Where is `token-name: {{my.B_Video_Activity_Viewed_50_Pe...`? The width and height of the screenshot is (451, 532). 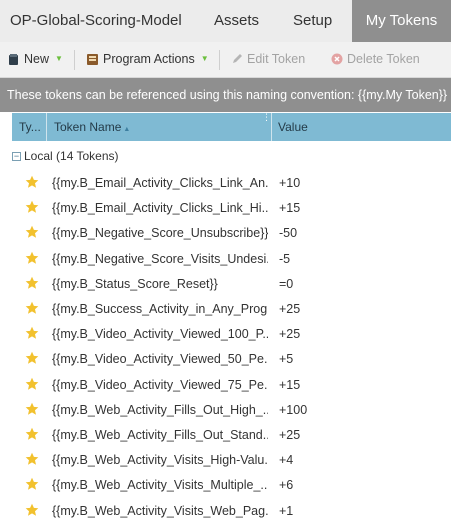 token-name: {{my.B_Video_Activity_Viewed_50_Pe... is located at coordinates (160, 359).